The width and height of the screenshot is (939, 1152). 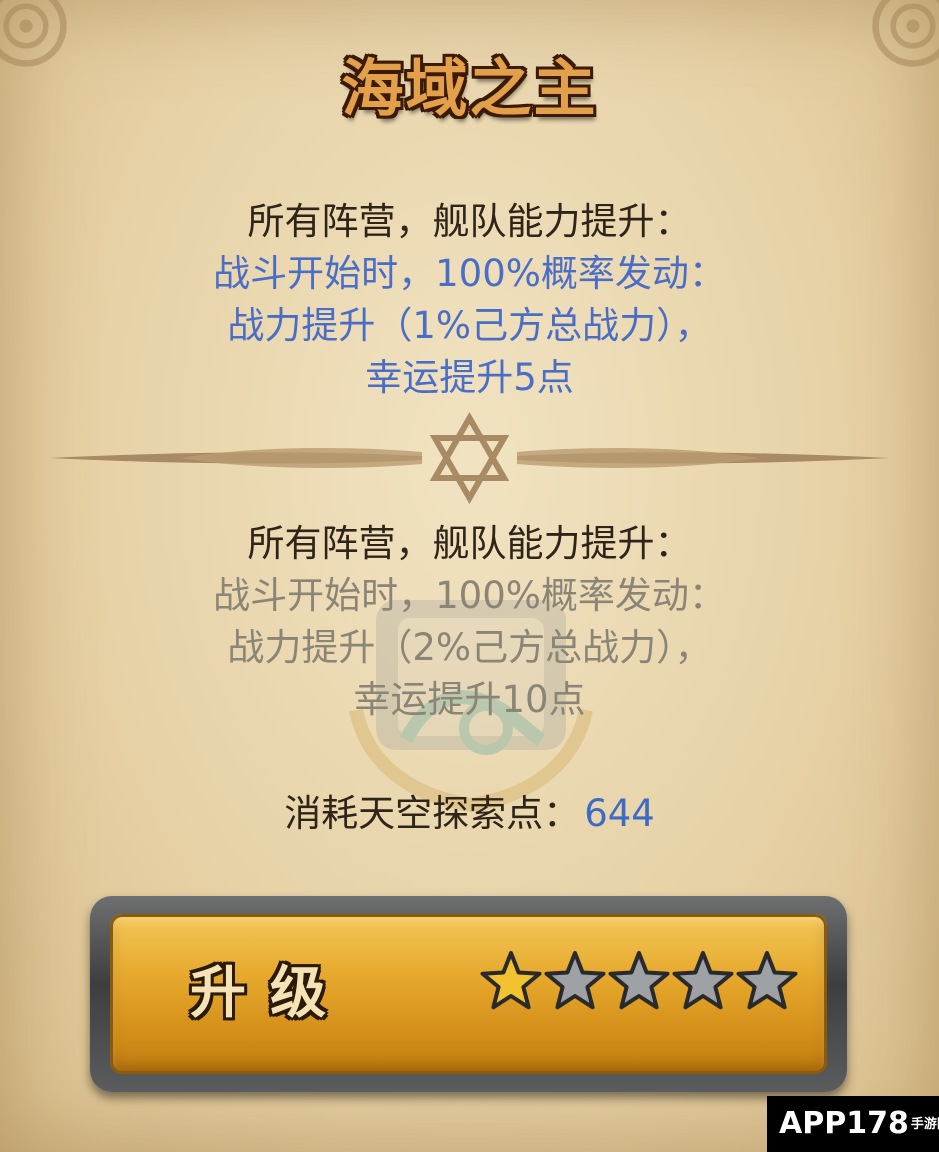 I want to click on cost-line: 消耗天空探索点： 644, so click(x=469, y=814).